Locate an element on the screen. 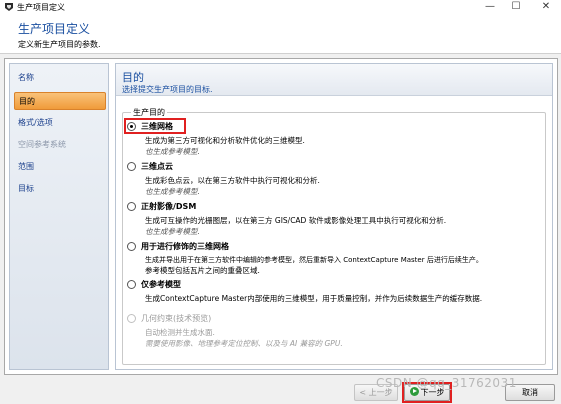 The height and width of the screenshot is (404, 561). close-button: ✕ is located at coordinates (546, 7).